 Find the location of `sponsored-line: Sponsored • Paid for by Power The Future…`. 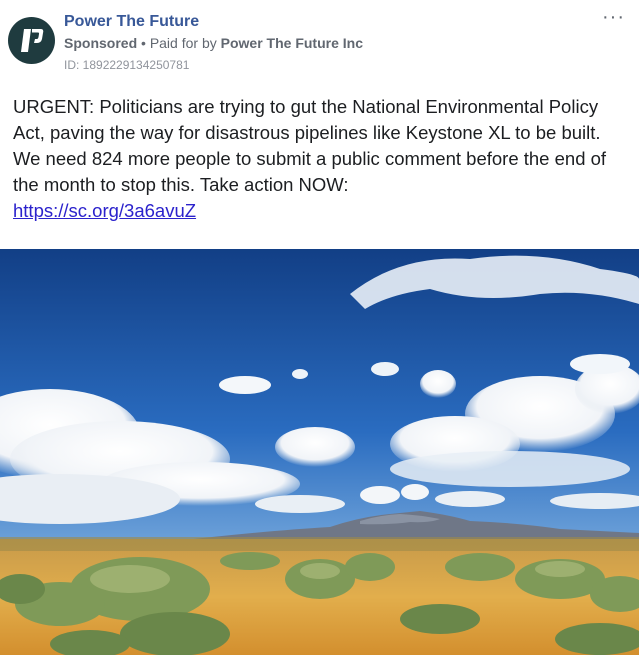

sponsored-line: Sponsored • Paid for by Power The Future… is located at coordinates (213, 43).